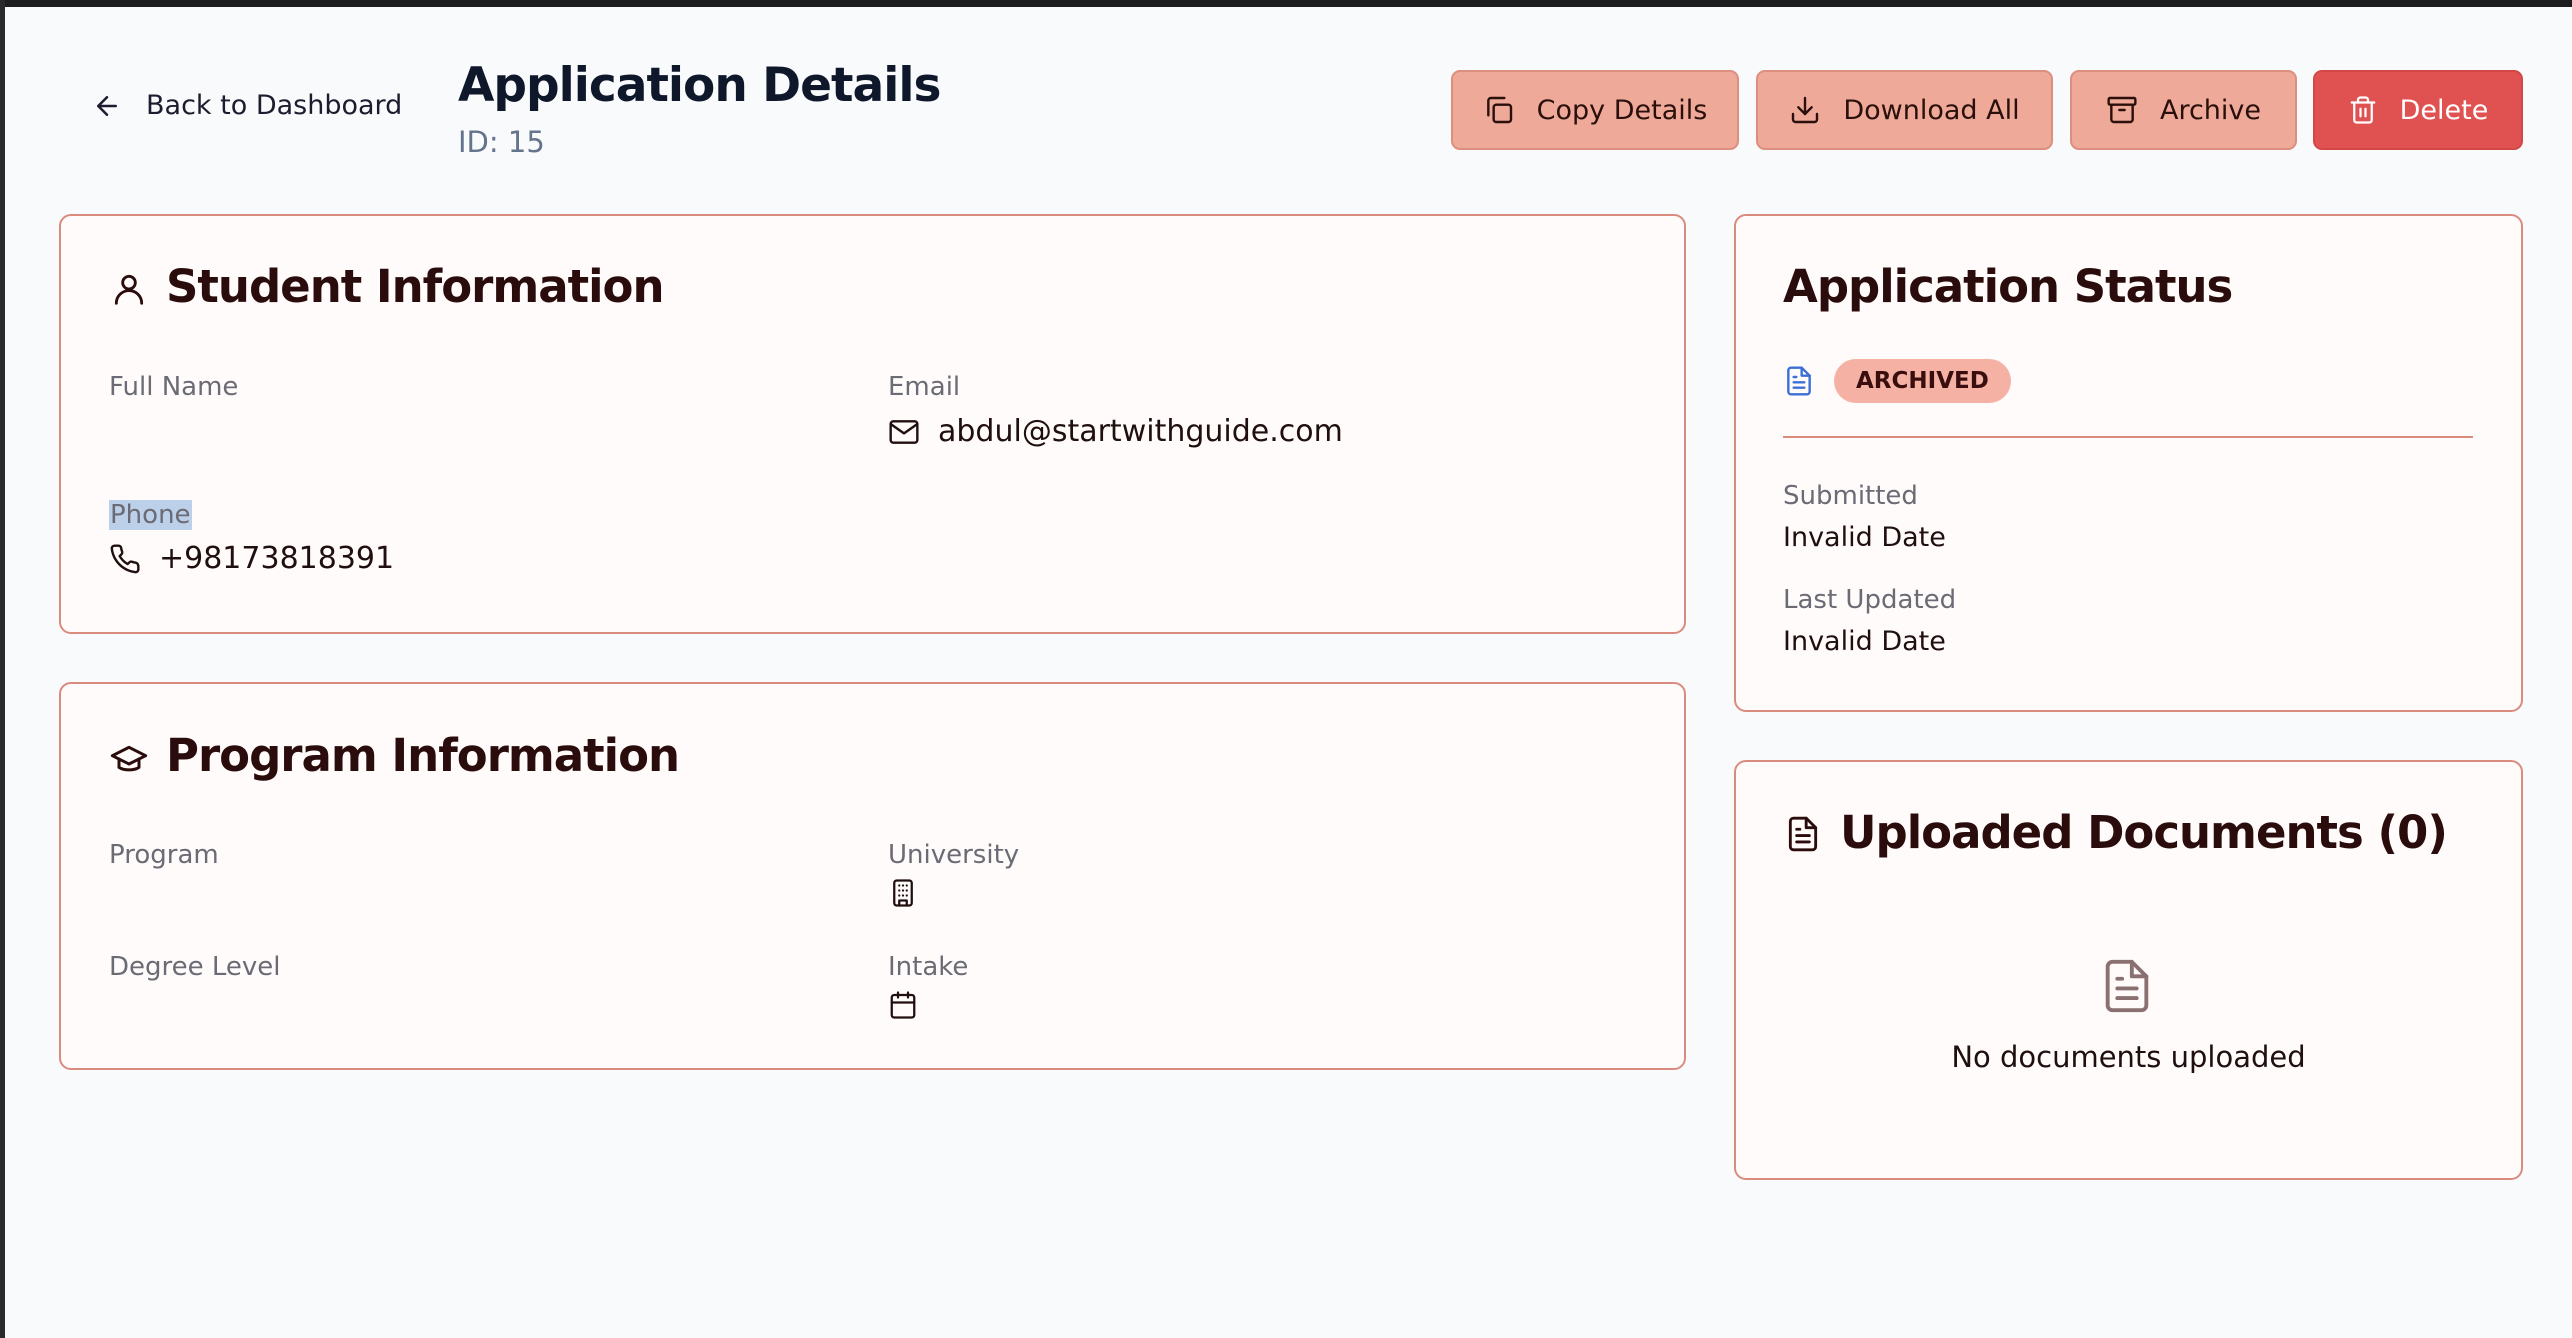 This screenshot has height=1338, width=2572. Describe the element at coordinates (2210, 110) in the screenshot. I see `archive-label: Archive` at that location.